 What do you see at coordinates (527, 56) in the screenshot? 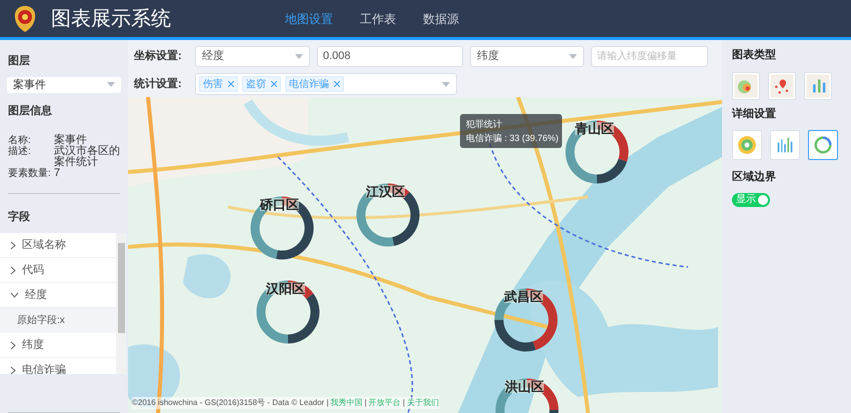
I see `dropdown: 纬度` at bounding box center [527, 56].